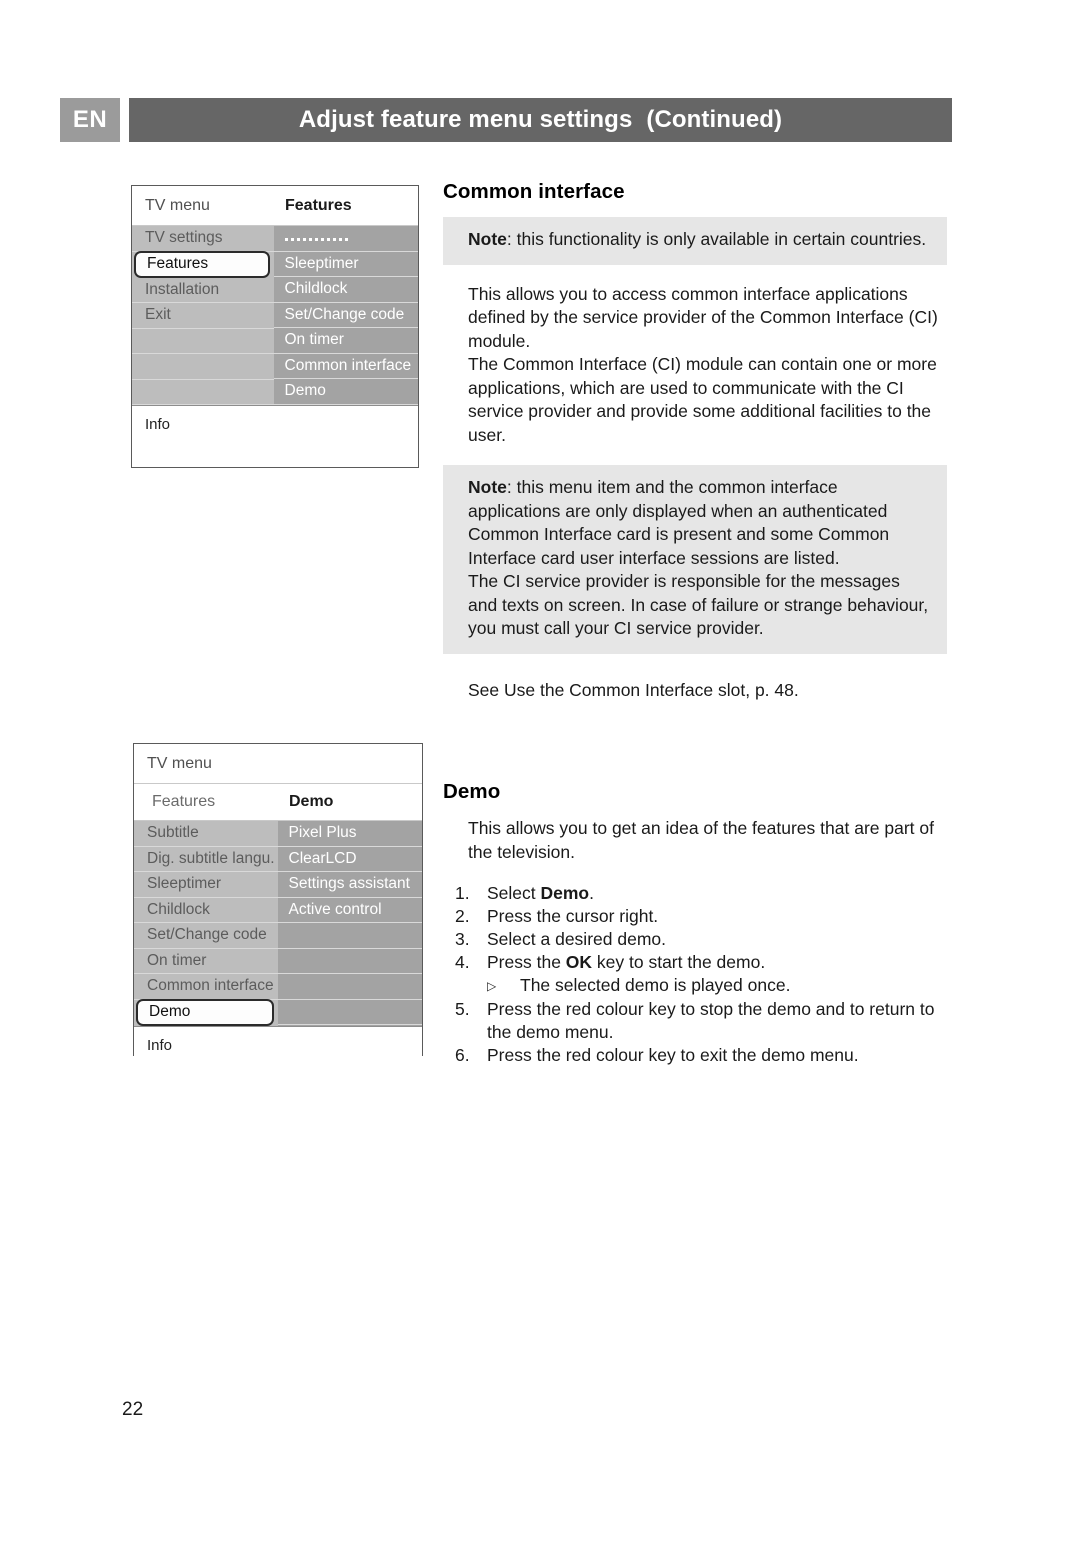 This screenshot has width=1080, height=1560. I want to click on page-title: Adjust feature menu settings, so click(465, 119).